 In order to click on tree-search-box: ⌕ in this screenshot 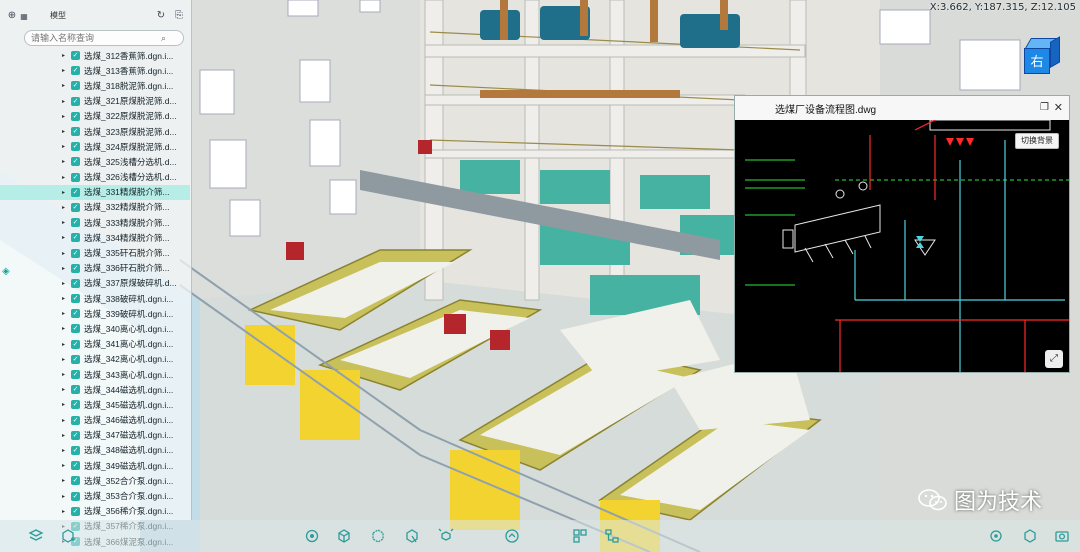, I will do `click(104, 38)`.